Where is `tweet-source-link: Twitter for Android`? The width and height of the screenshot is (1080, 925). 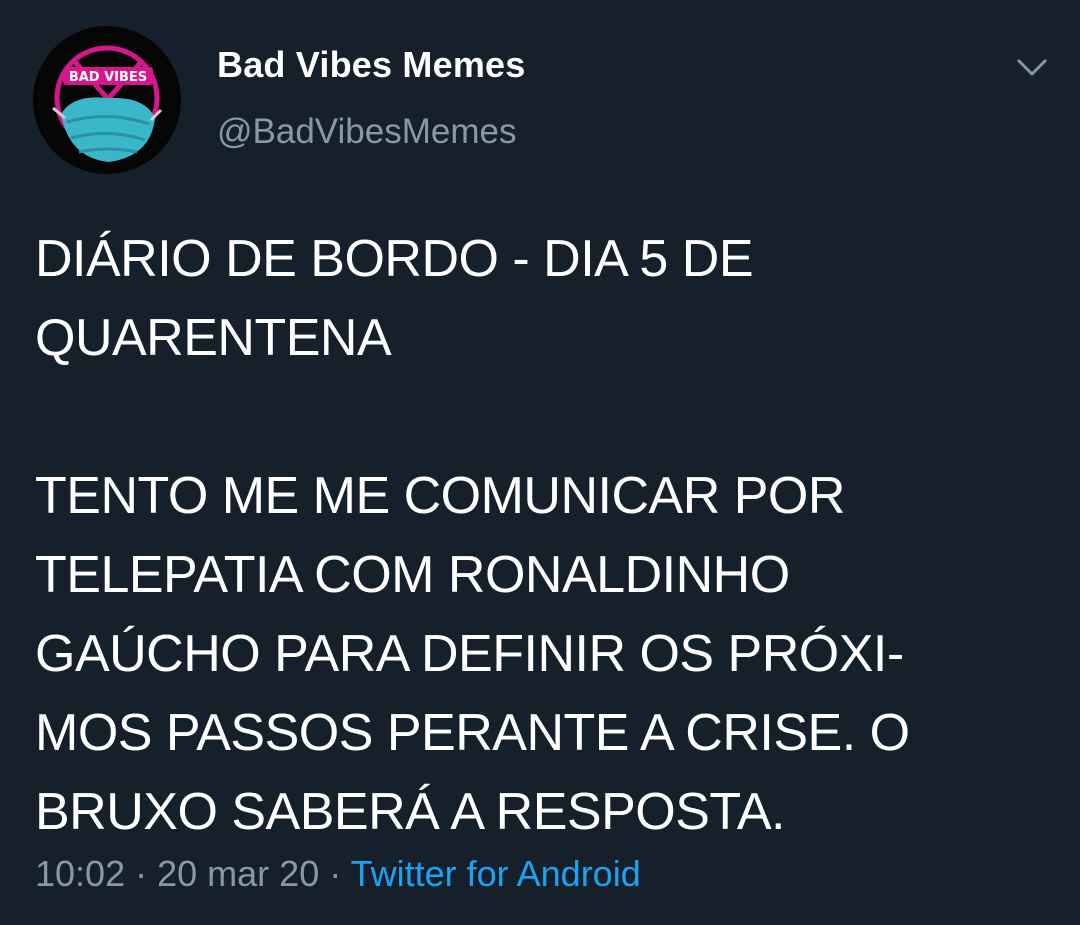
tweet-source-link: Twitter for Android is located at coordinates (496, 873).